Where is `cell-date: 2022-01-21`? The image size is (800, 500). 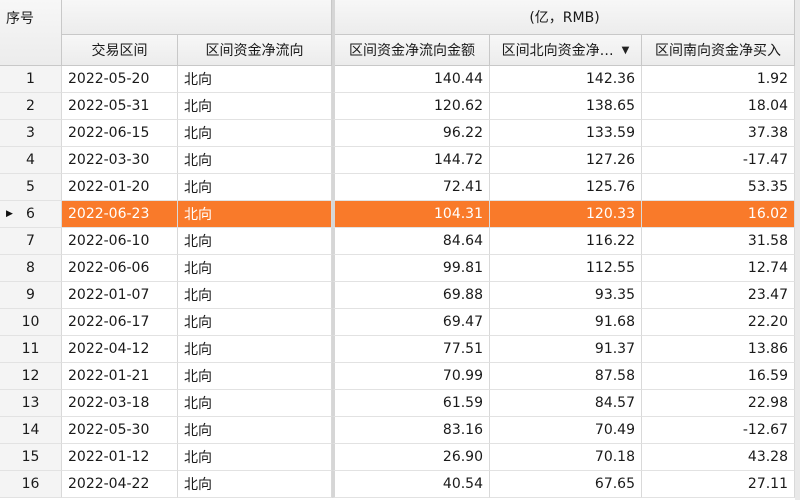 cell-date: 2022-01-21 is located at coordinates (120, 376).